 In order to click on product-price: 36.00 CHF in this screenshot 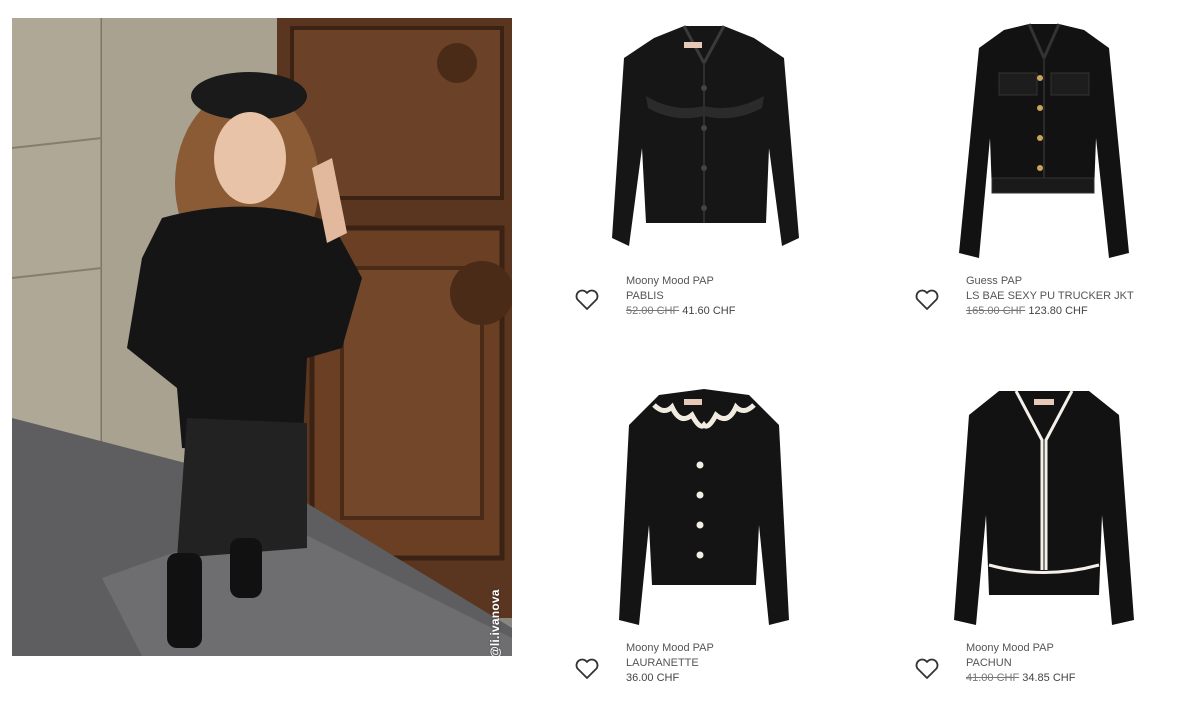, I will do `click(653, 678)`.